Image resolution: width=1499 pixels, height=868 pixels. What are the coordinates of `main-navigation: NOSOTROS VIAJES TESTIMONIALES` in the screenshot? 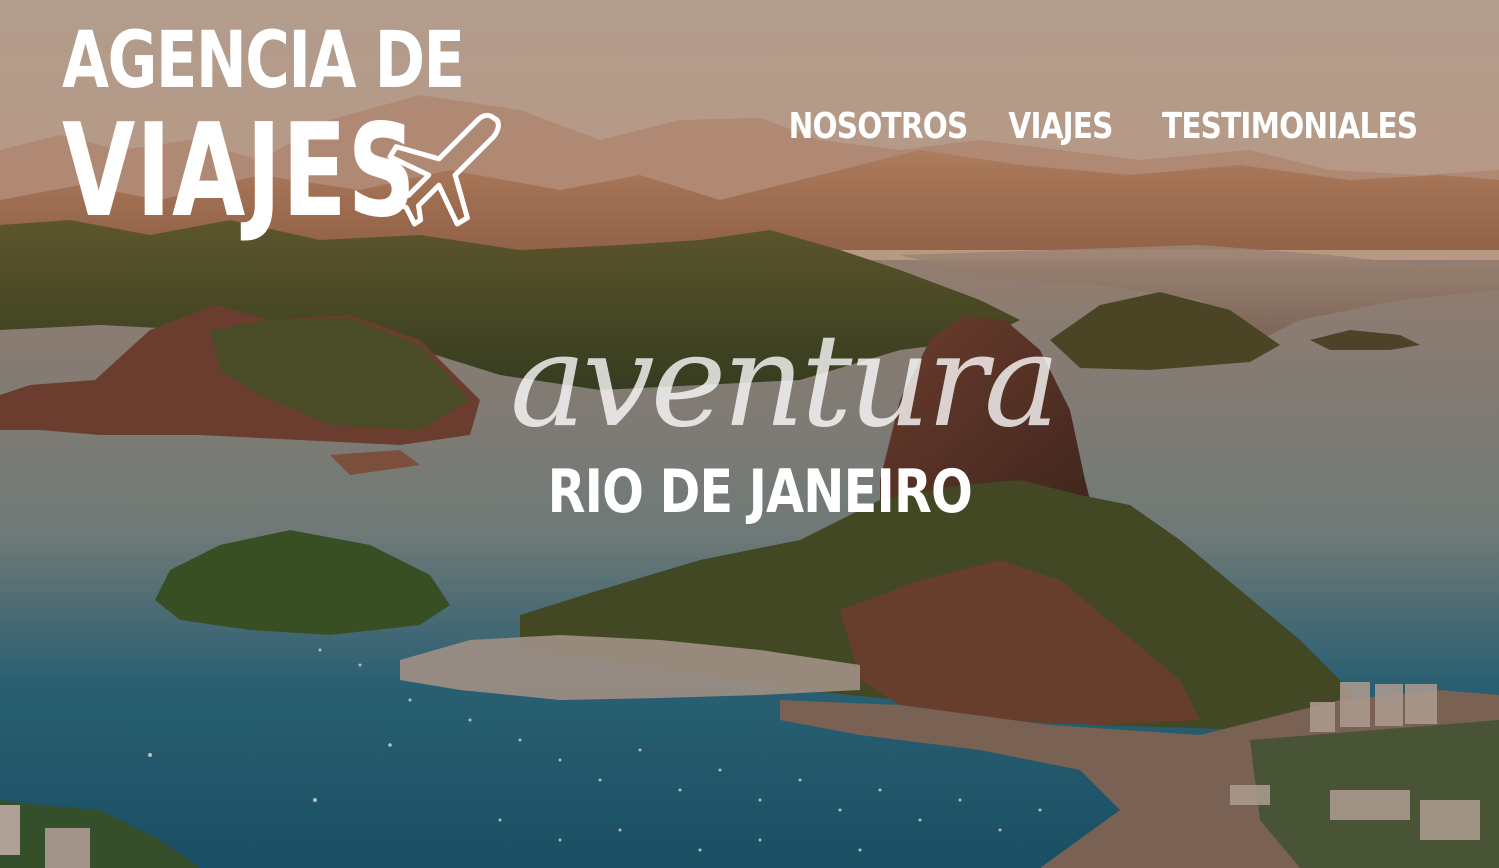 It's located at (1107, 126).